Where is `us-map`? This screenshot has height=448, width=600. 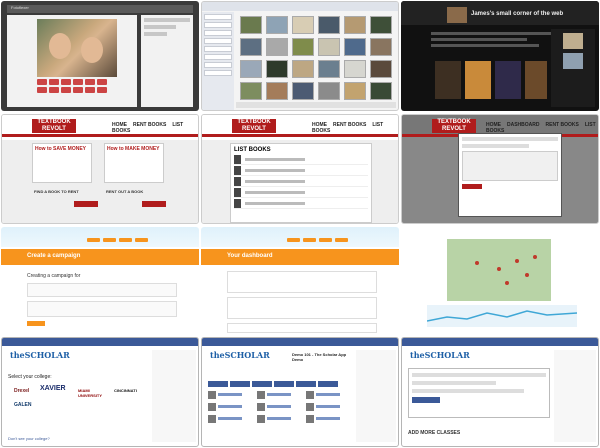
us-map is located at coordinates (499, 270).